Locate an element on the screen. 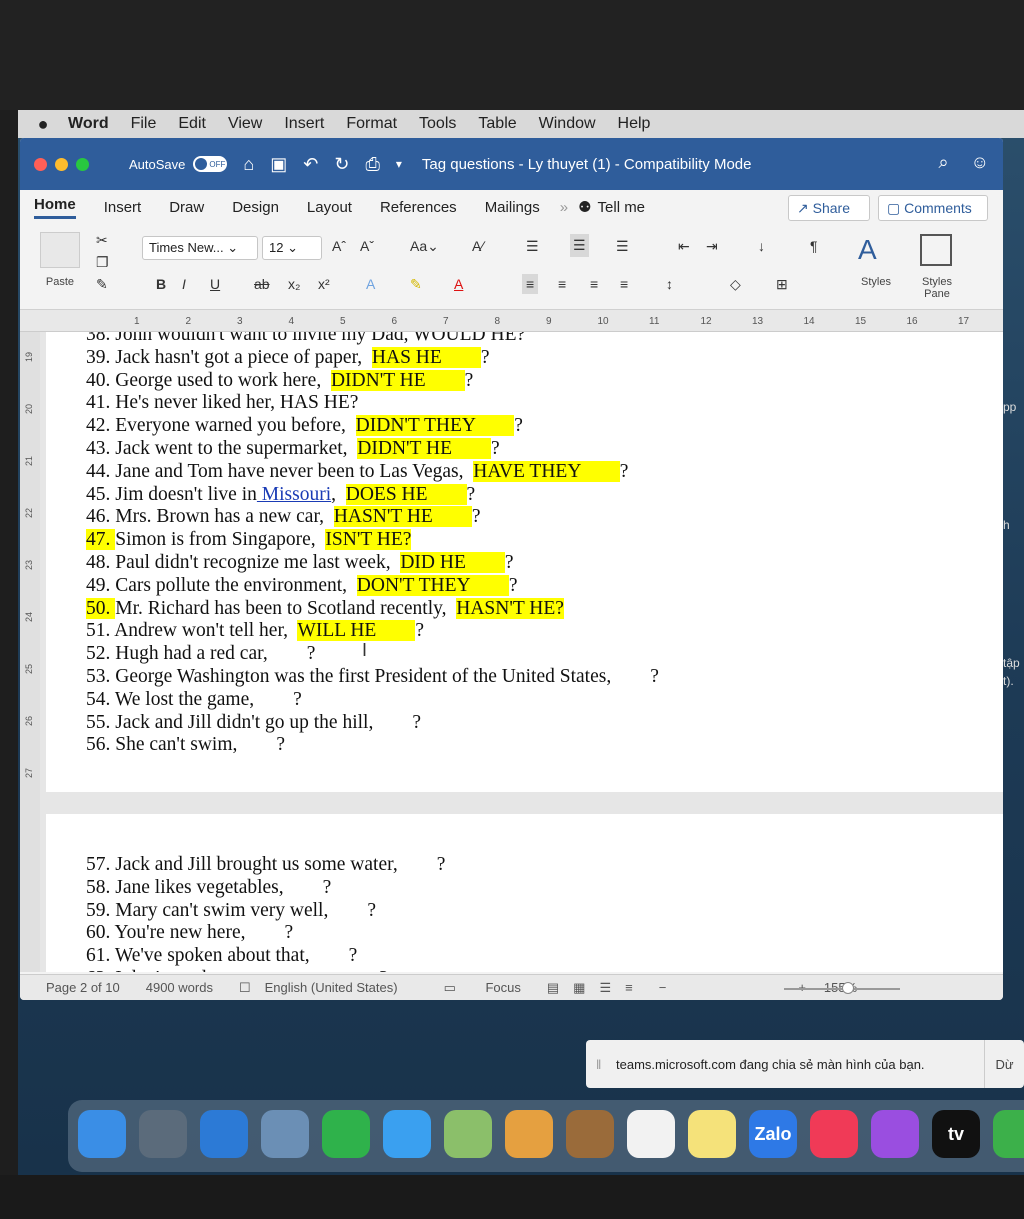 Image resolution: width=1024 pixels, height=1219 pixels. bold-button: B is located at coordinates (161, 284).